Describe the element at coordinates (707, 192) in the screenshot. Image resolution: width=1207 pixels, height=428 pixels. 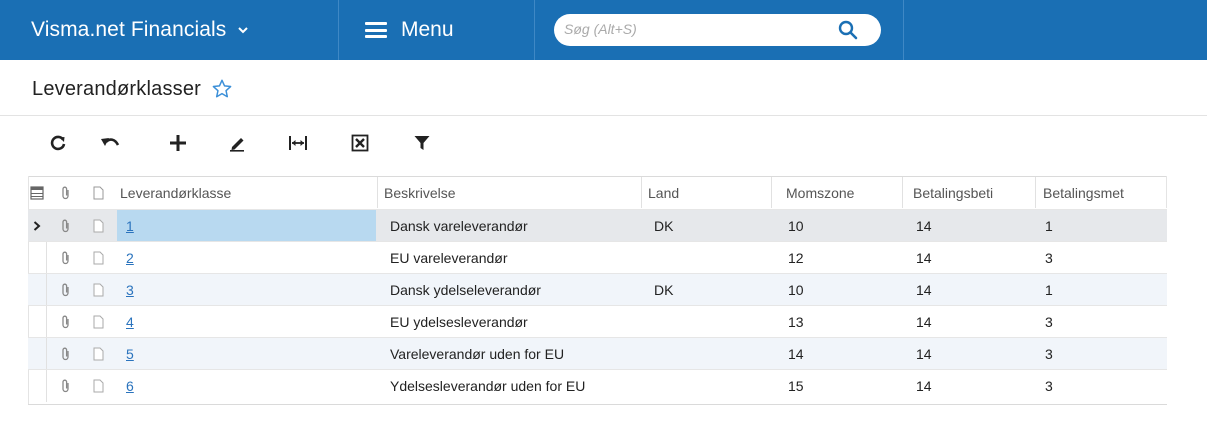
I see `col-header-land: Land` at that location.